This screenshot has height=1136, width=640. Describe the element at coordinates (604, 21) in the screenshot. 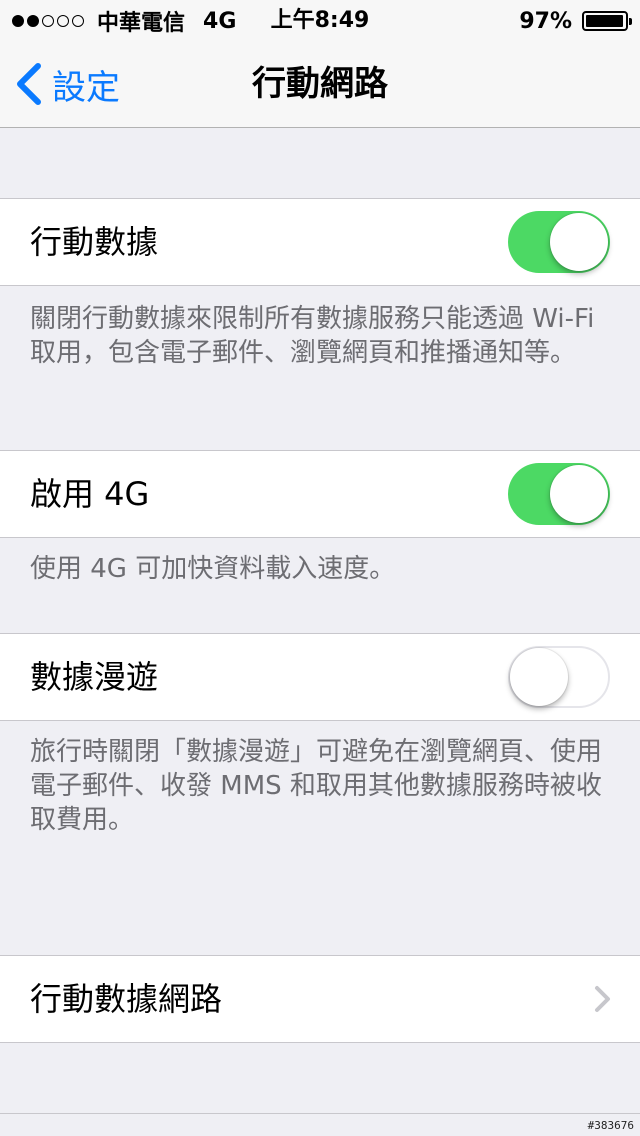

I see `battery-fill` at that location.